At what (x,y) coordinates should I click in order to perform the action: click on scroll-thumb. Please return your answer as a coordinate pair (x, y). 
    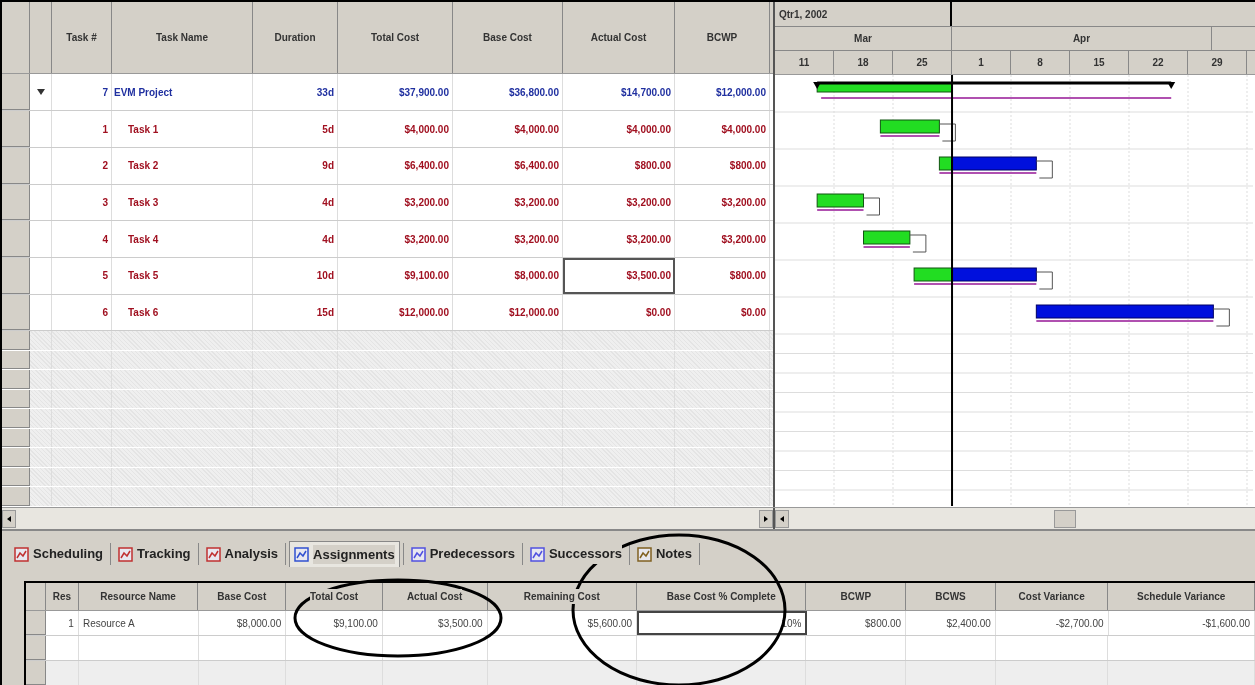
    Looking at the image, I should click on (1065, 518).